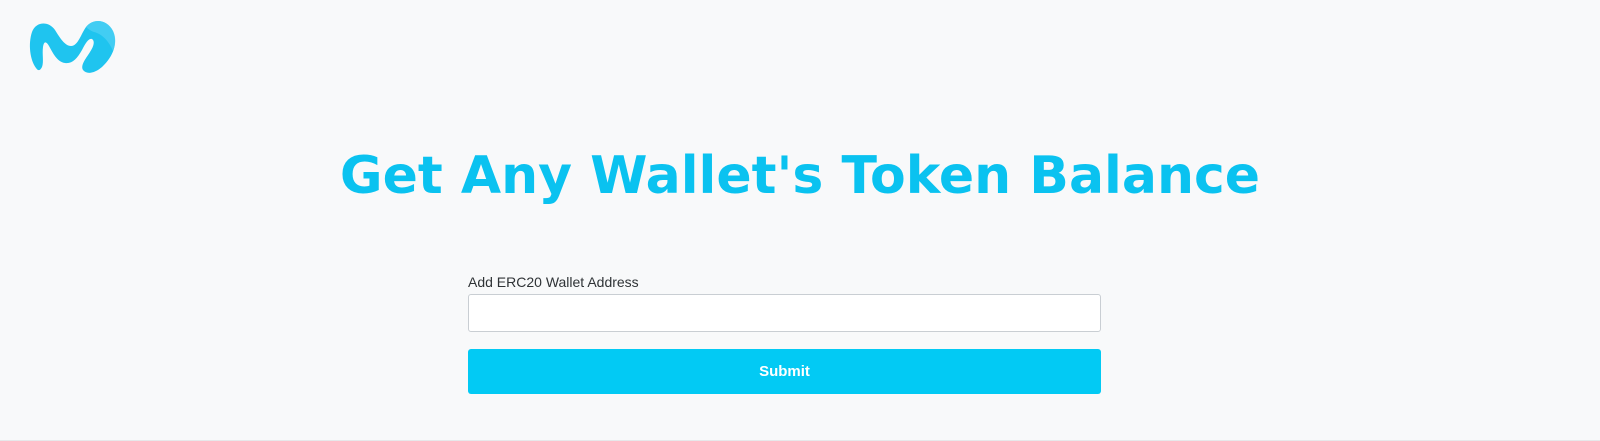  I want to click on wallet-form: Add ERC20 Wallet Address Submit, so click(784, 334).